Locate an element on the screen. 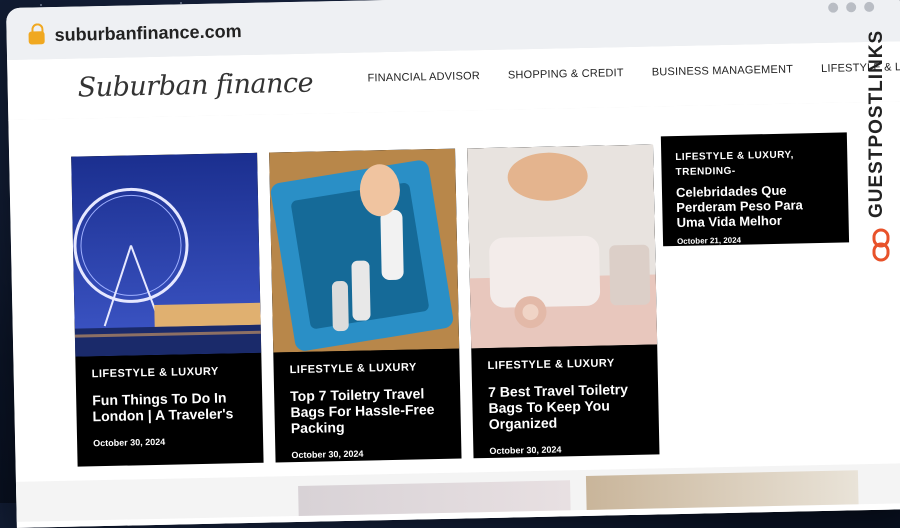 The image size is (900, 528). site-logo: Suburban finance is located at coordinates (195, 86).